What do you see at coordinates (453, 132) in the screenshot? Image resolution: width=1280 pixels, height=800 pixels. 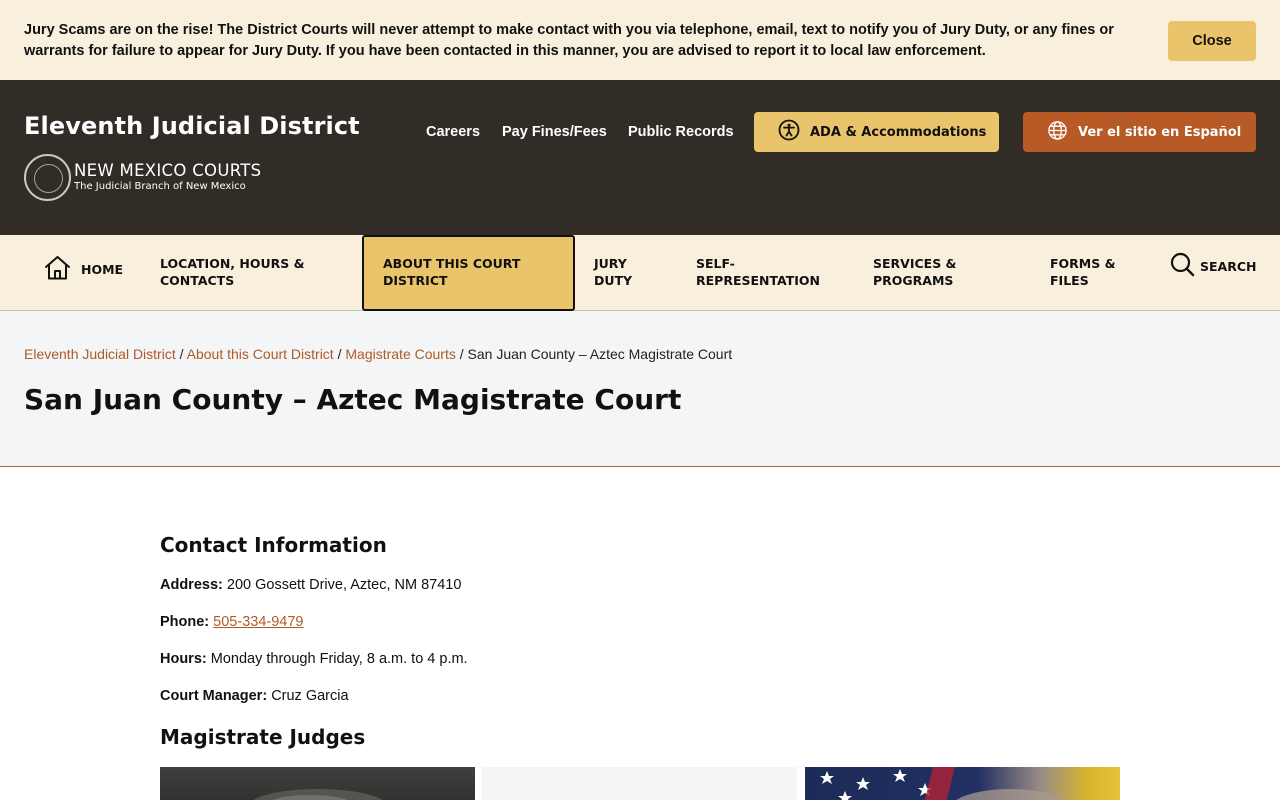 I see `careers-link: Careers` at bounding box center [453, 132].